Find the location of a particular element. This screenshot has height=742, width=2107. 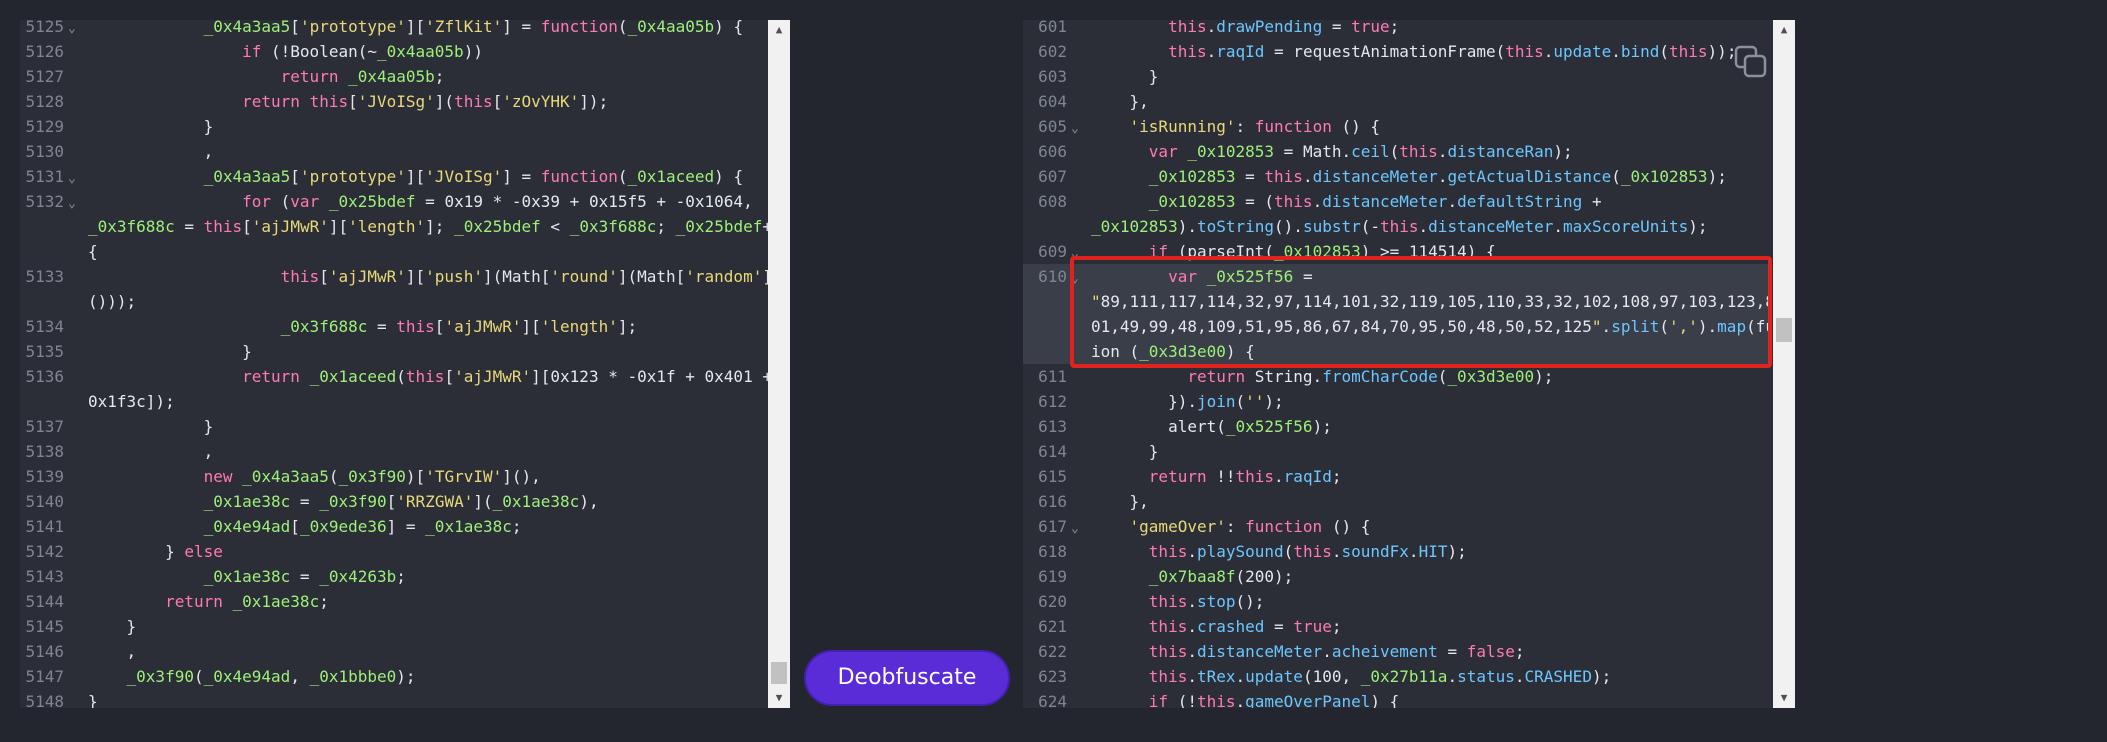

line-number: 604 is located at coordinates (1052, 101).